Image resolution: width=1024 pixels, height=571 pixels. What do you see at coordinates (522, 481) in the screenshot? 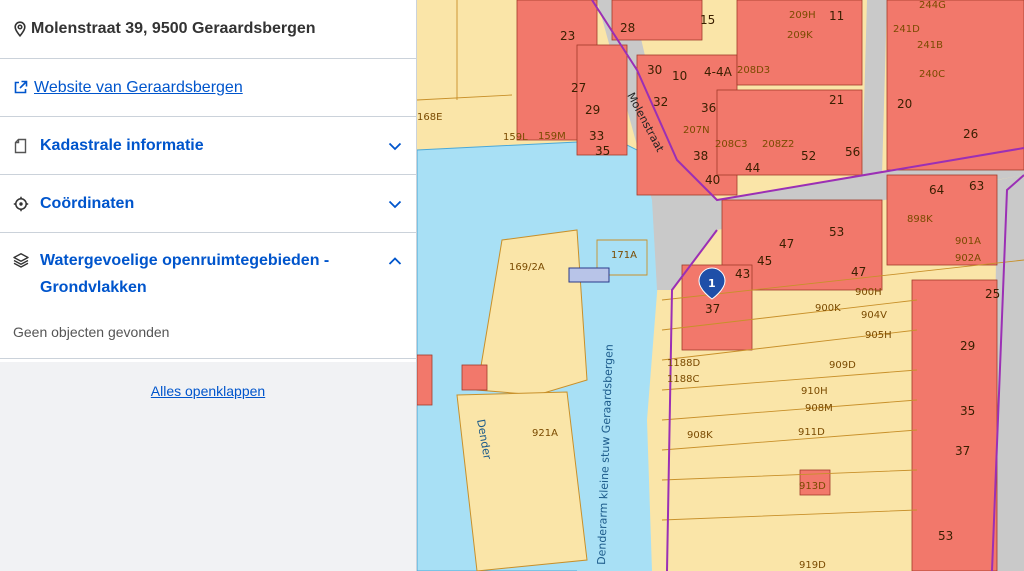
I see `island-parcel` at bounding box center [522, 481].